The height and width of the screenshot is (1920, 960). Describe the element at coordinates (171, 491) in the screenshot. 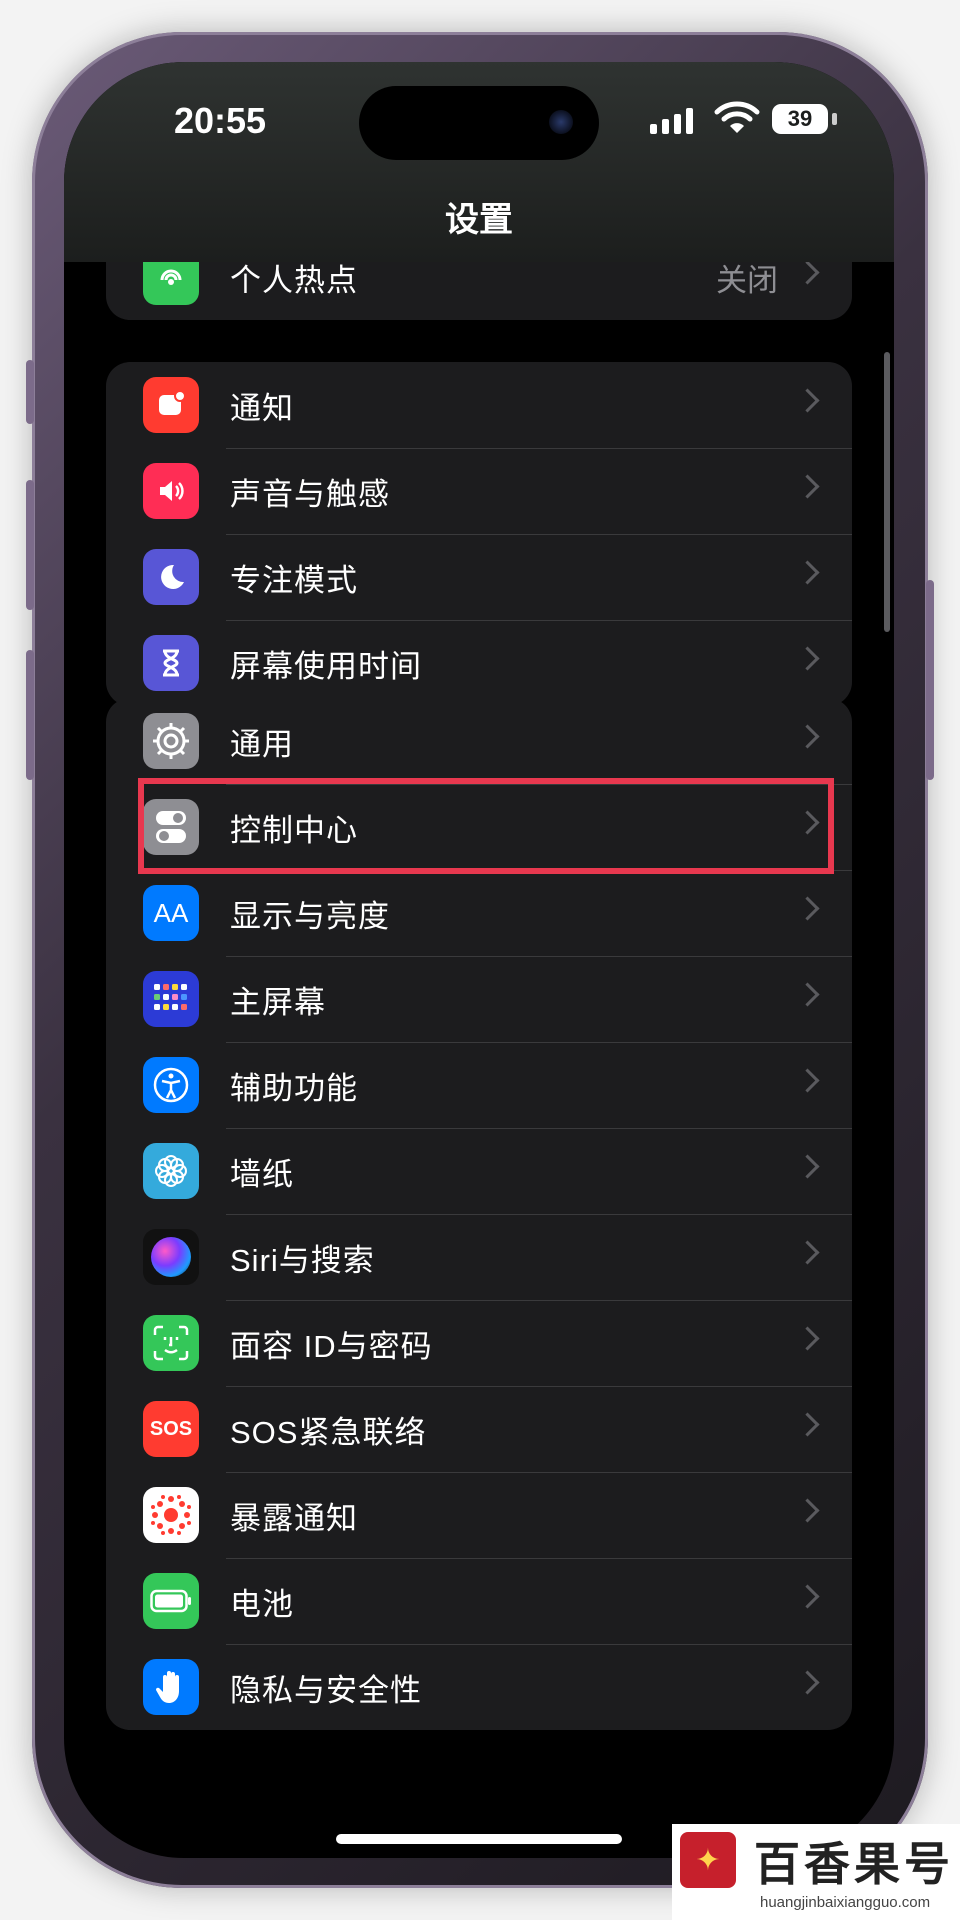

I see `sound-icon` at that location.